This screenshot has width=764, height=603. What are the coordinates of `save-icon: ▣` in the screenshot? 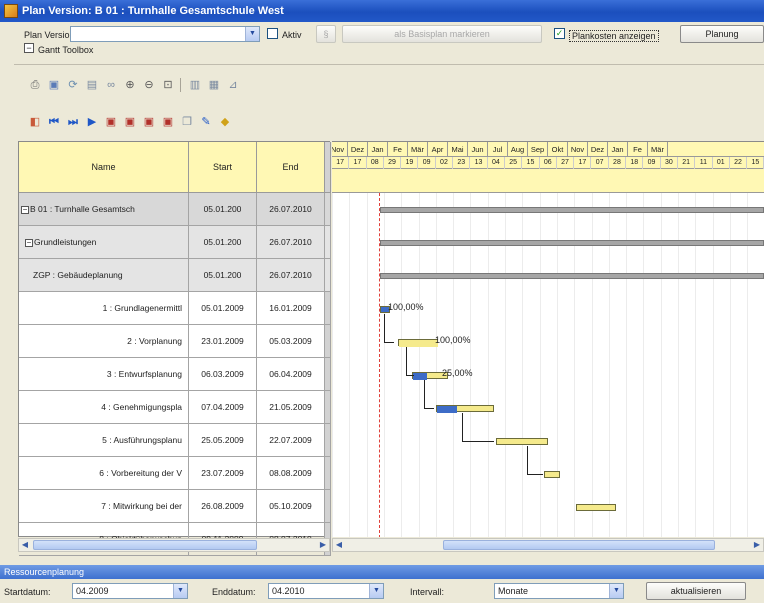 It's located at (54, 85).